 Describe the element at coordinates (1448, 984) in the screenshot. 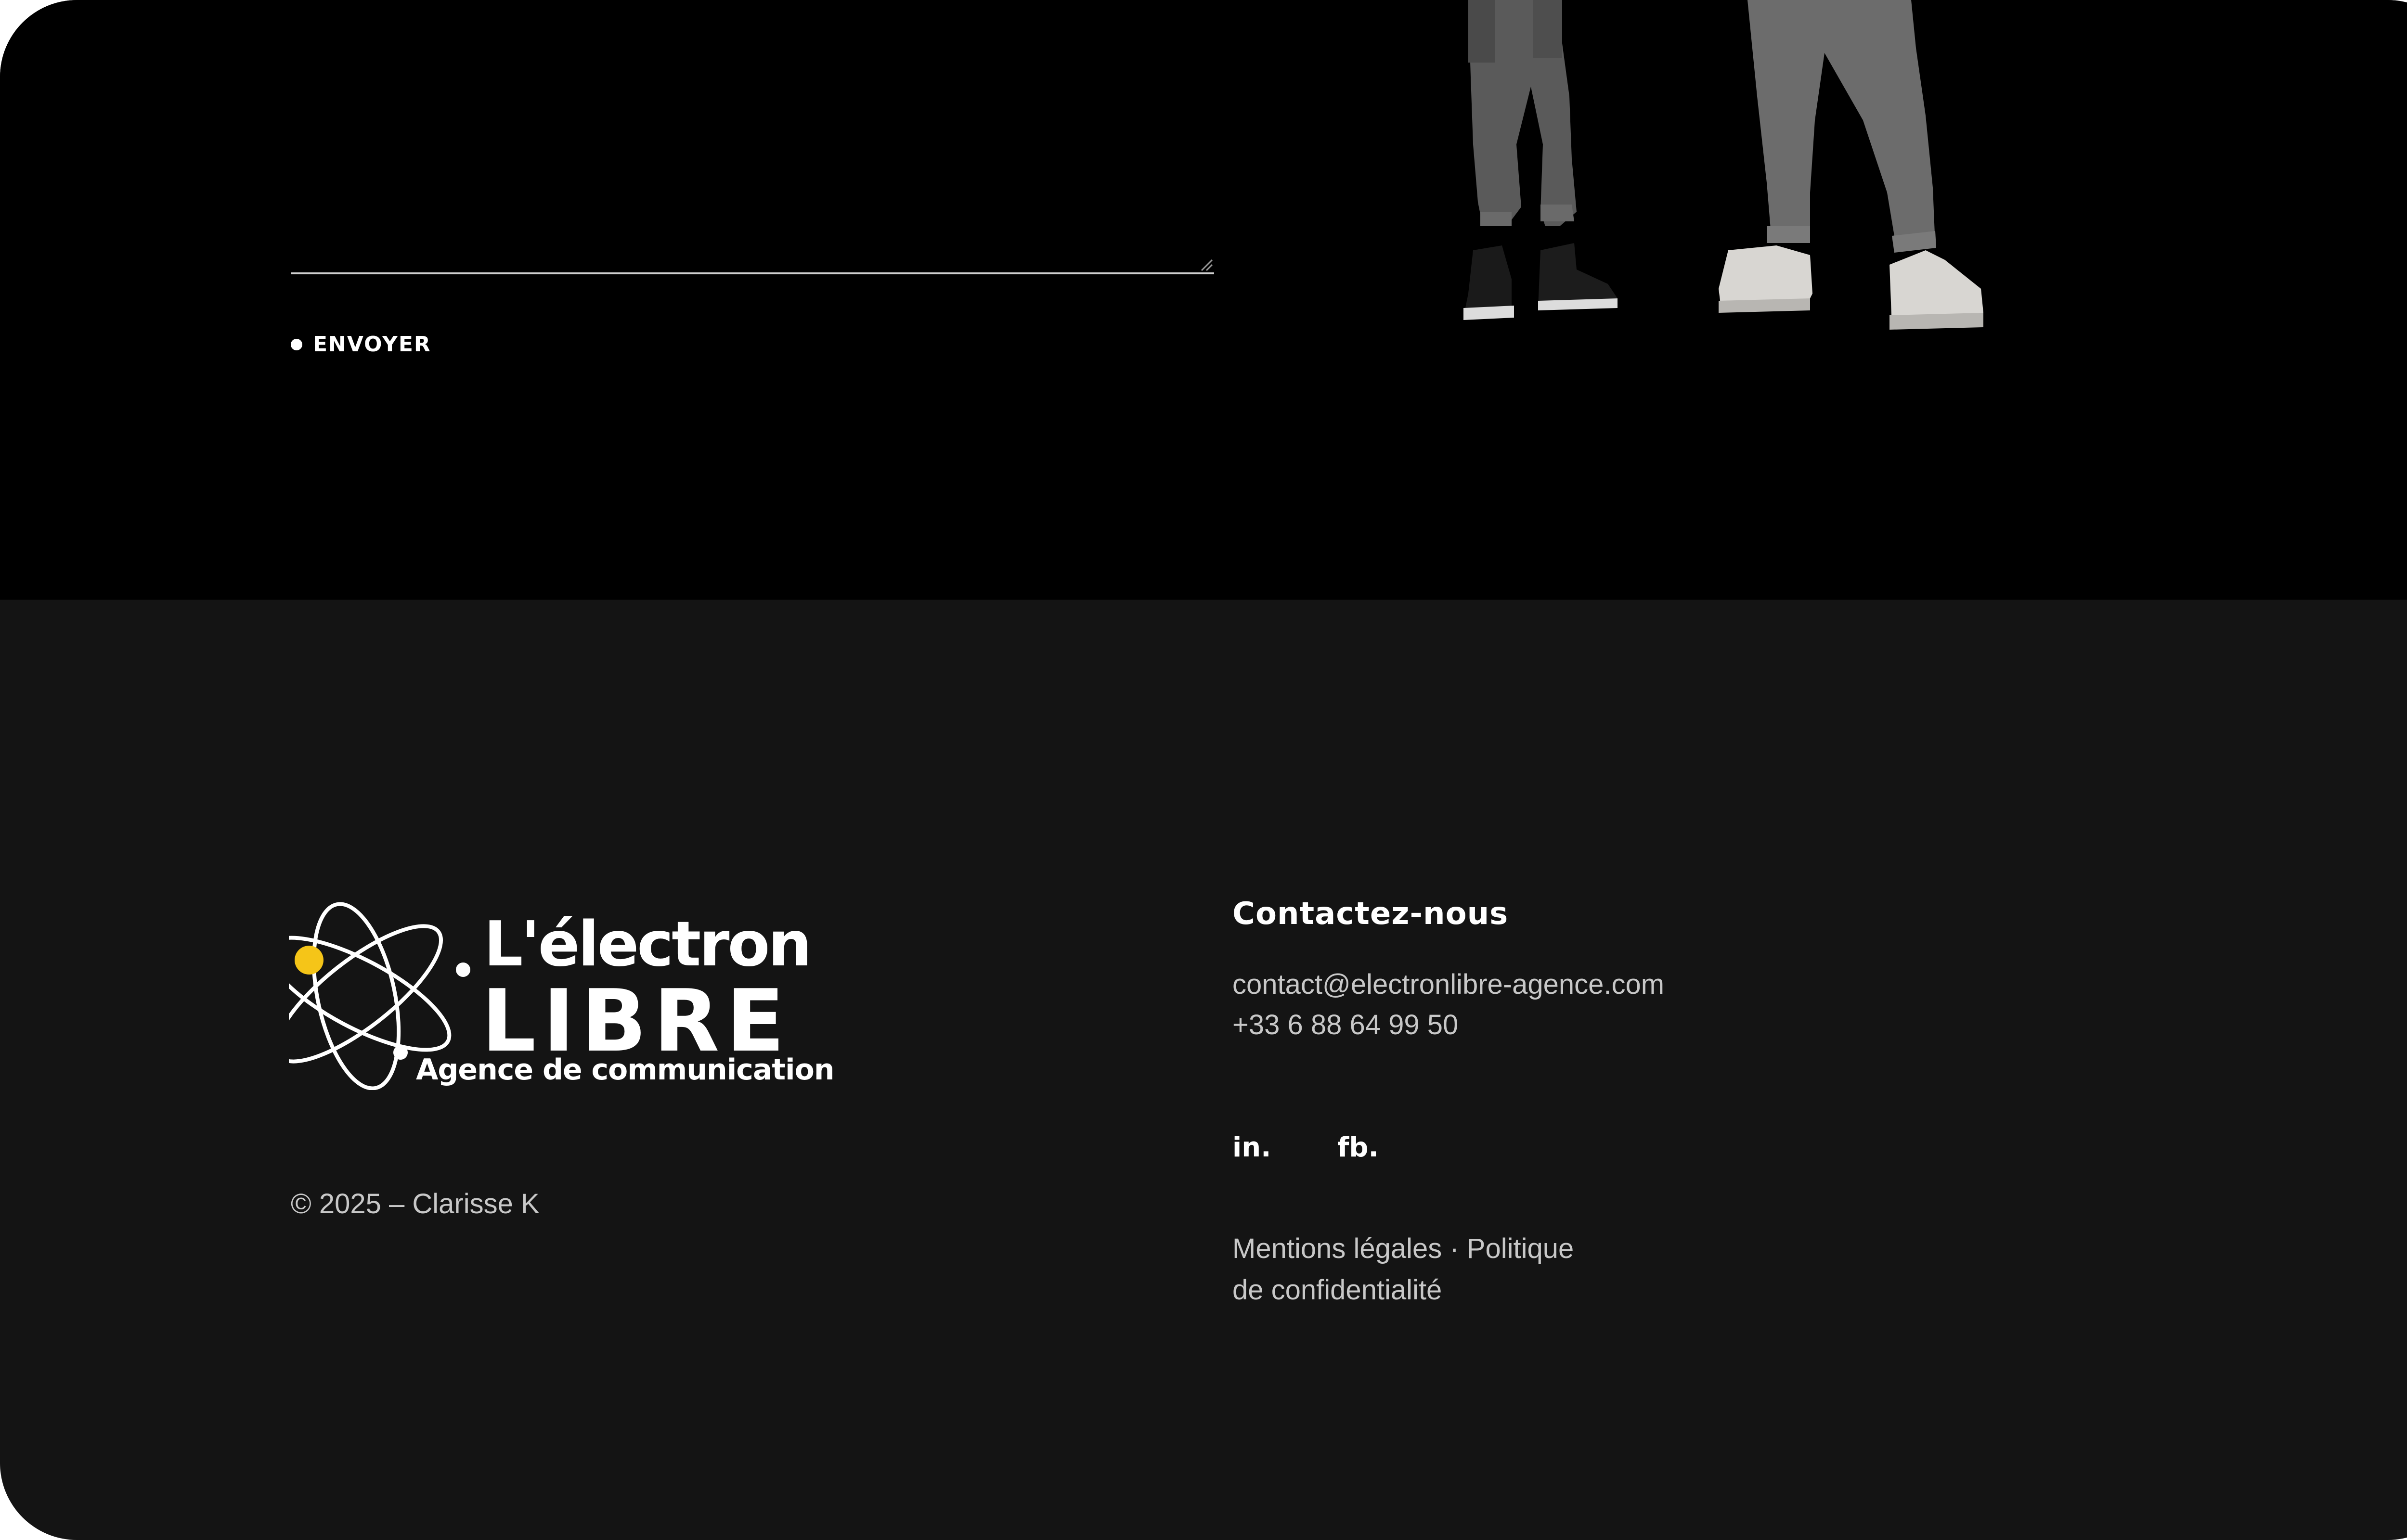

I see `contact-email-link: contact@electronlibre-agence.com` at that location.